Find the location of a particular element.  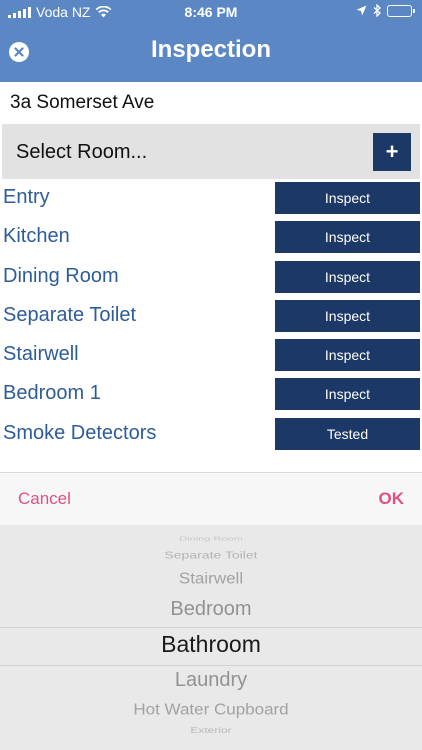

picker-option: Separate Toilet is located at coordinates (211, 555).